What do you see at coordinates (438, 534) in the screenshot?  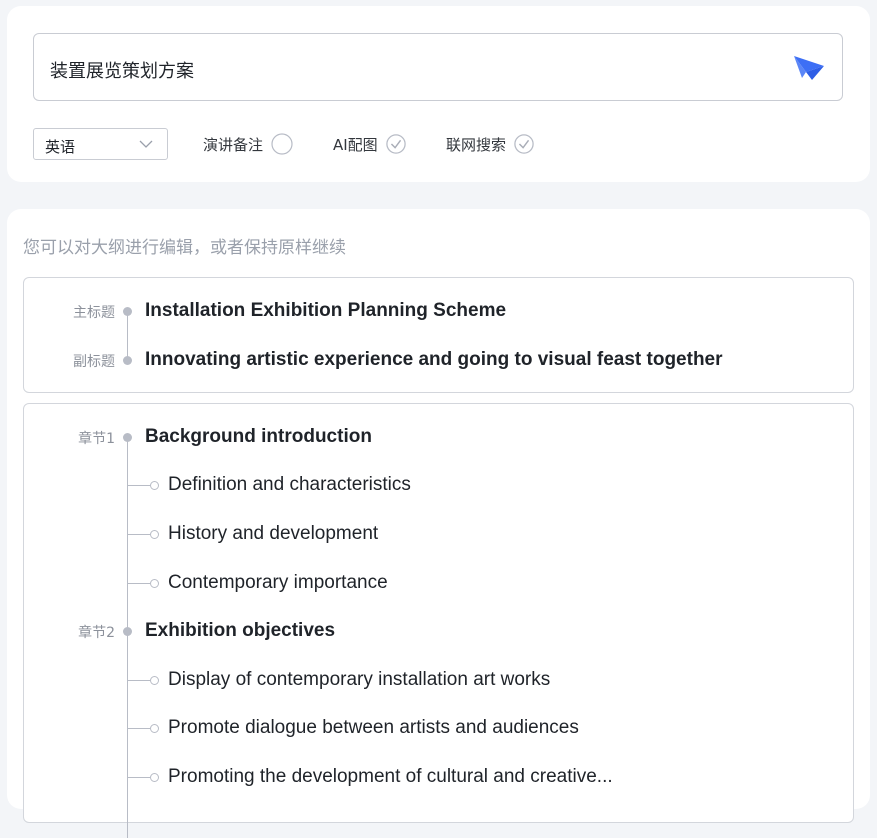 I see `outline-item: History and development` at bounding box center [438, 534].